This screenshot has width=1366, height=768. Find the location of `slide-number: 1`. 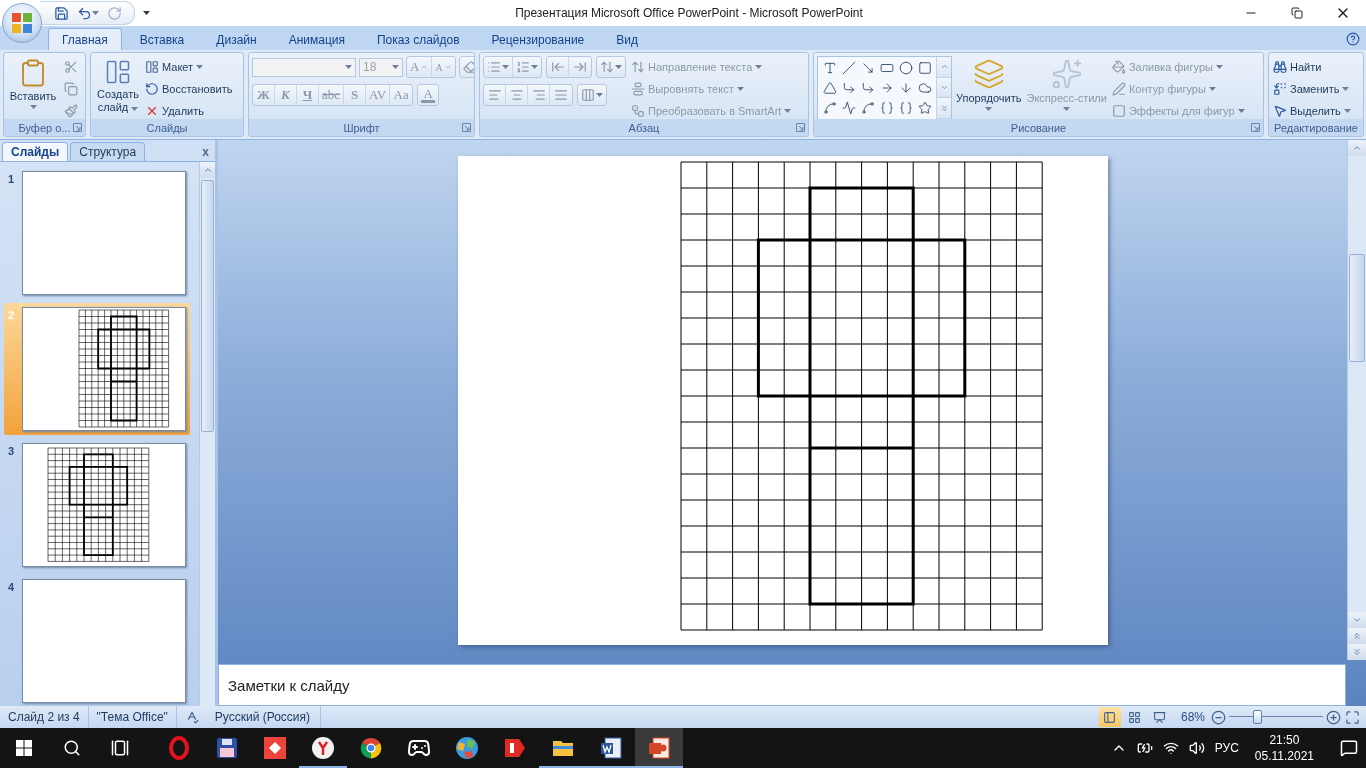

slide-number: 1 is located at coordinates (12, 178).